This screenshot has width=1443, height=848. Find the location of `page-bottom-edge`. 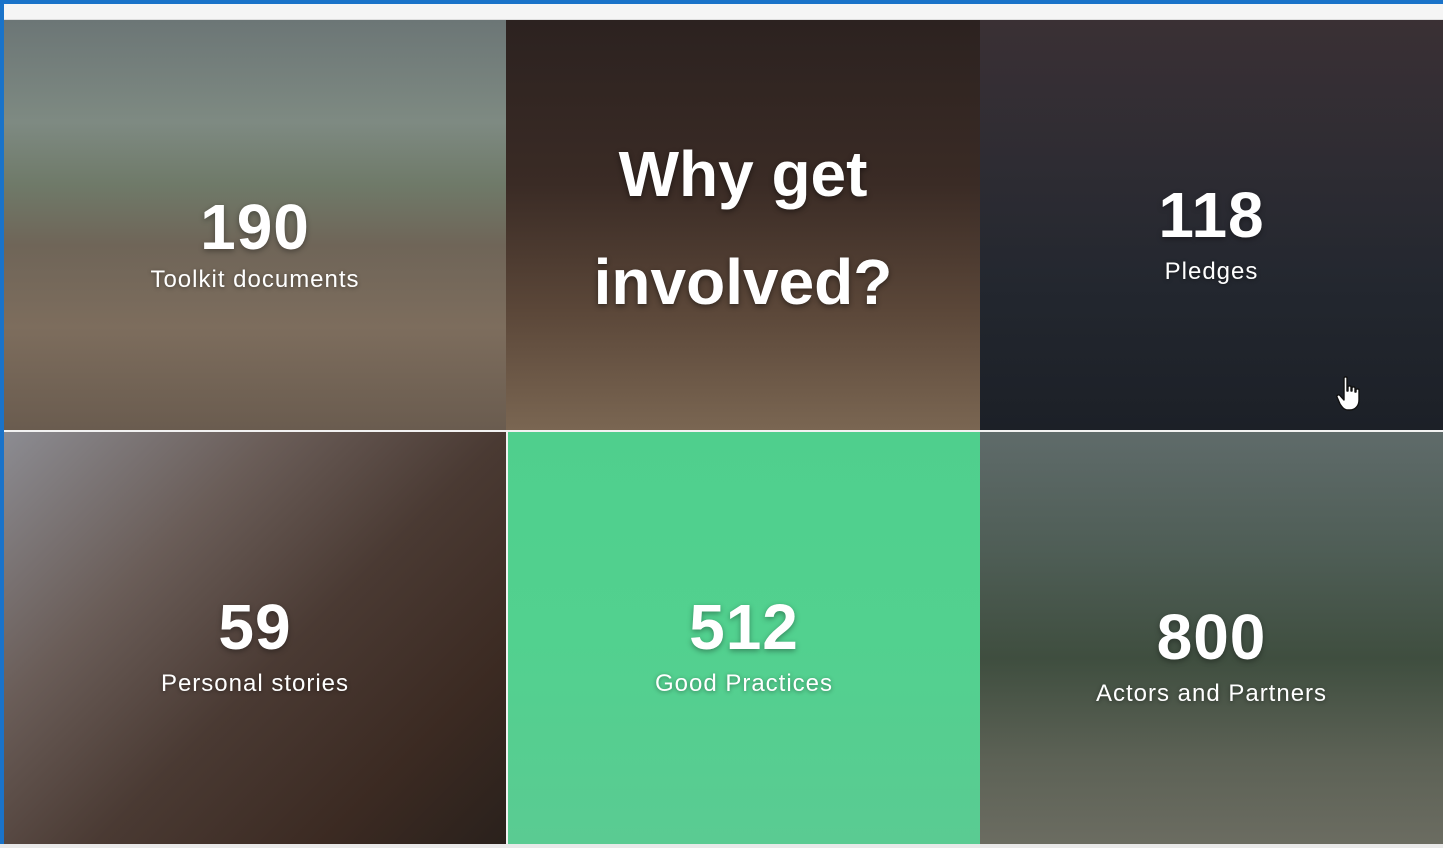

page-bottom-edge is located at coordinates (721, 846).